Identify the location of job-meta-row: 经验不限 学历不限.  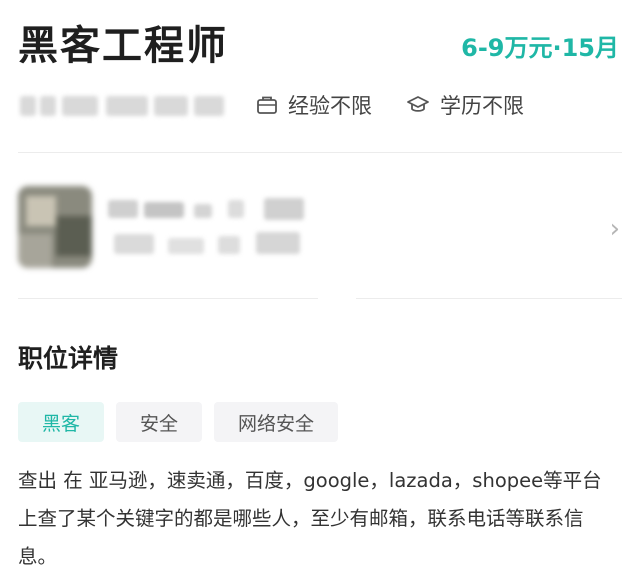
(318, 105).